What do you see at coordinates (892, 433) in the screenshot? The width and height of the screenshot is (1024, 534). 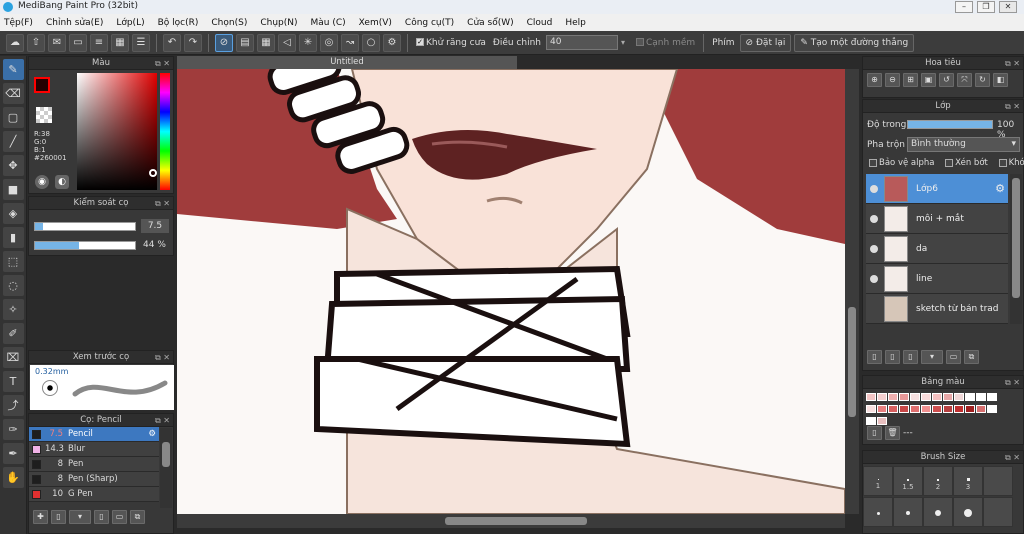 I see `delete-palette-icon: 🗑` at bounding box center [892, 433].